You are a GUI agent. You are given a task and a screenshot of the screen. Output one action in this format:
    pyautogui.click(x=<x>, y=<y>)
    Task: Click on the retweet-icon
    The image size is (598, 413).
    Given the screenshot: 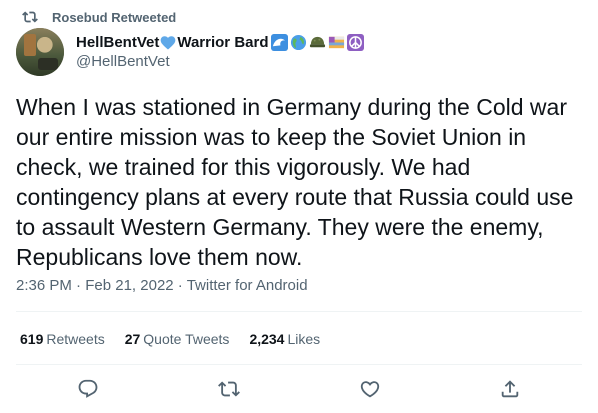 What is the action you would take?
    pyautogui.click(x=30, y=17)
    